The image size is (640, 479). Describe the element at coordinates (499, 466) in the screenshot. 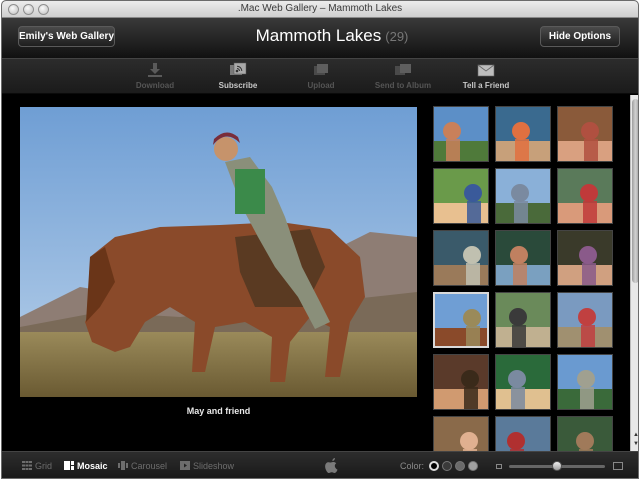

I see `small-thumbnail-icon` at that location.